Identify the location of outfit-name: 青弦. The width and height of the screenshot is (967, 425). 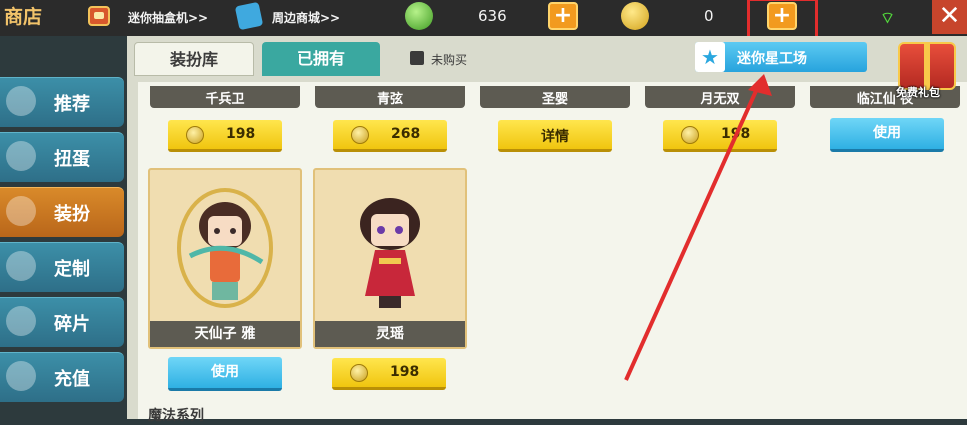
(389, 99).